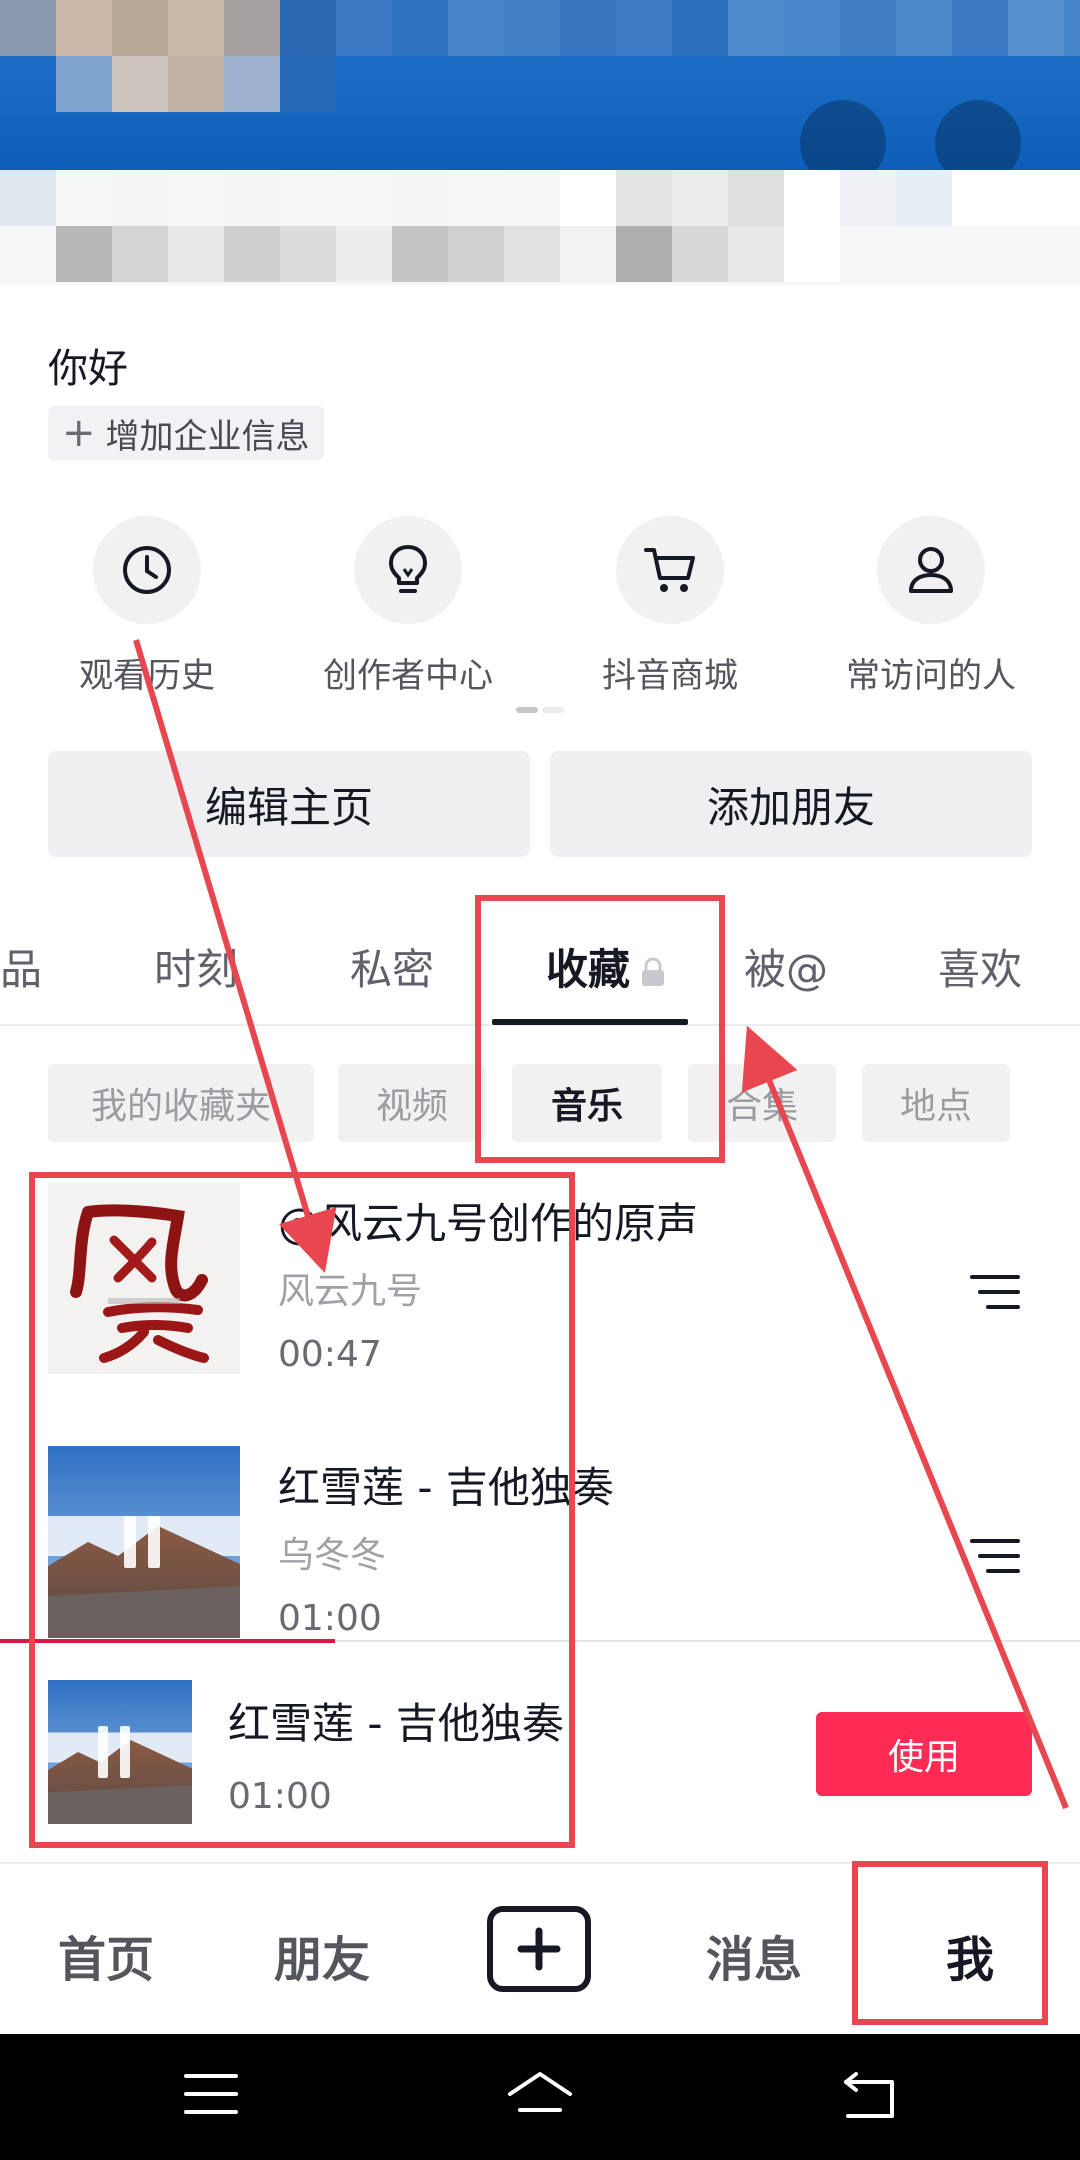 The height and width of the screenshot is (2160, 1080). Describe the element at coordinates (540, 227) in the screenshot. I see `profile-details-blurred` at that location.